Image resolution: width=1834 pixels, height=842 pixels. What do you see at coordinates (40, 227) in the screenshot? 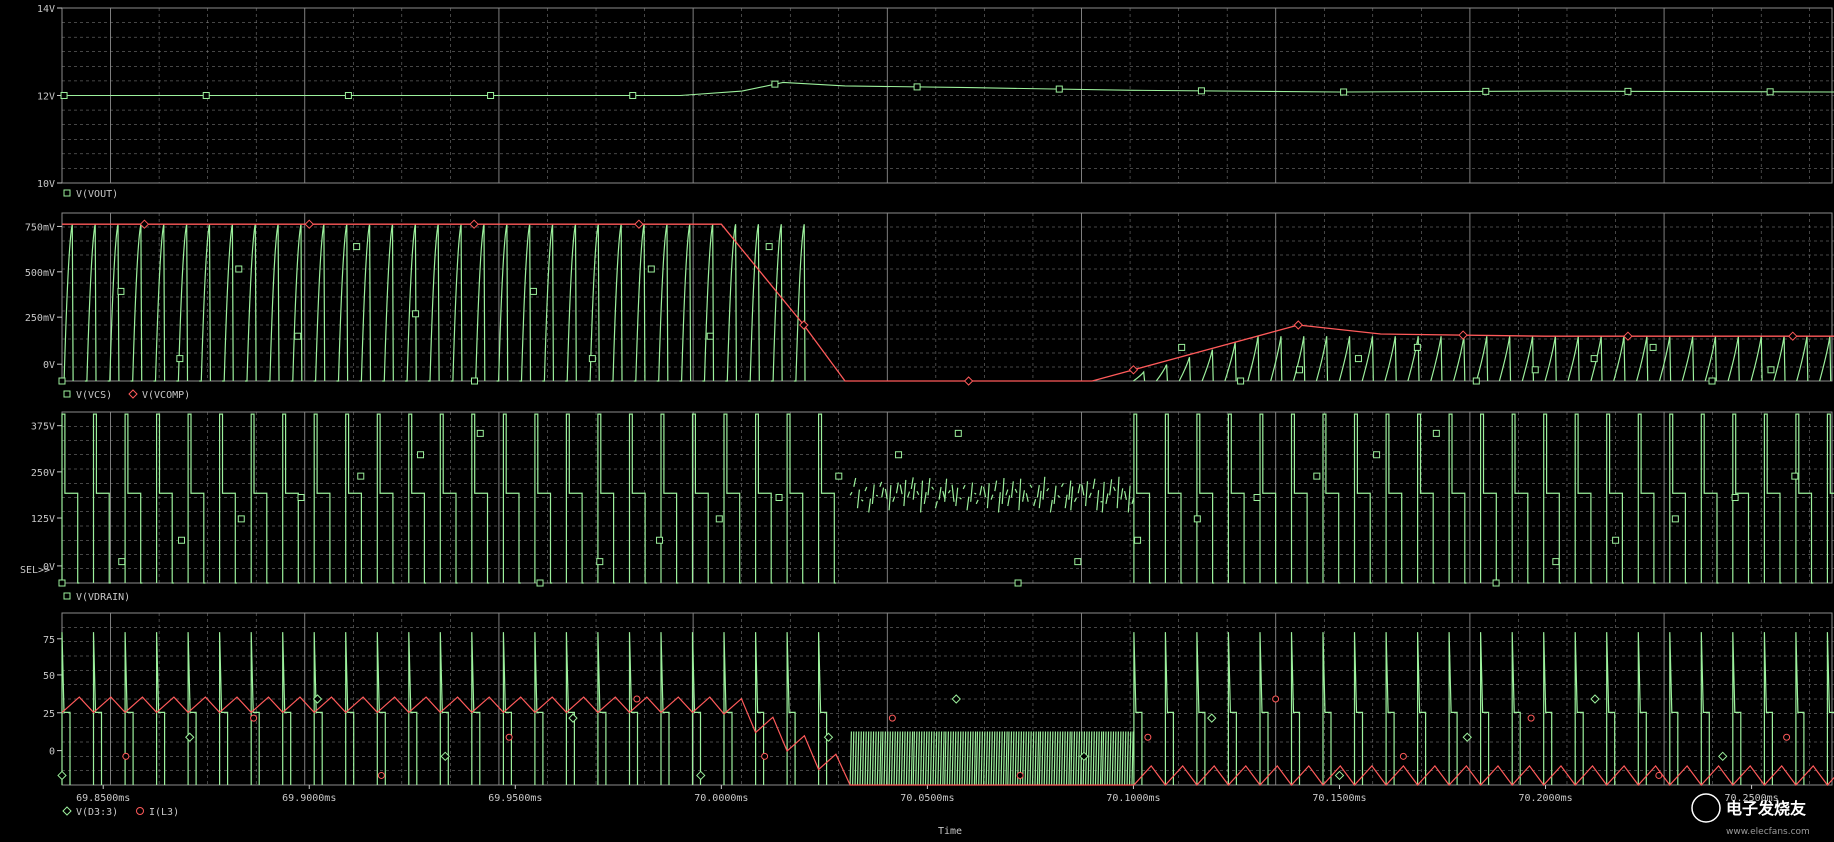
I see `y-tick-label: 750mV` at bounding box center [40, 227].